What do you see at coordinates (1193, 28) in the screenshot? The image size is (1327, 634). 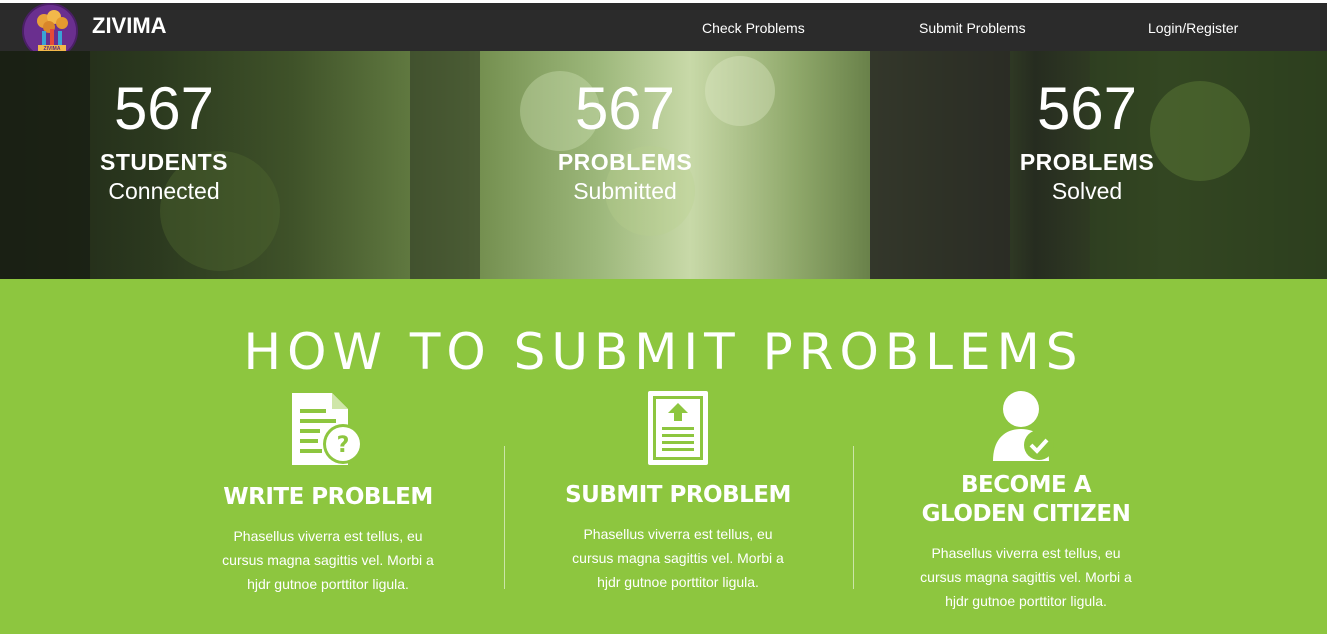 I see `nav-login-register: Login/Register` at bounding box center [1193, 28].